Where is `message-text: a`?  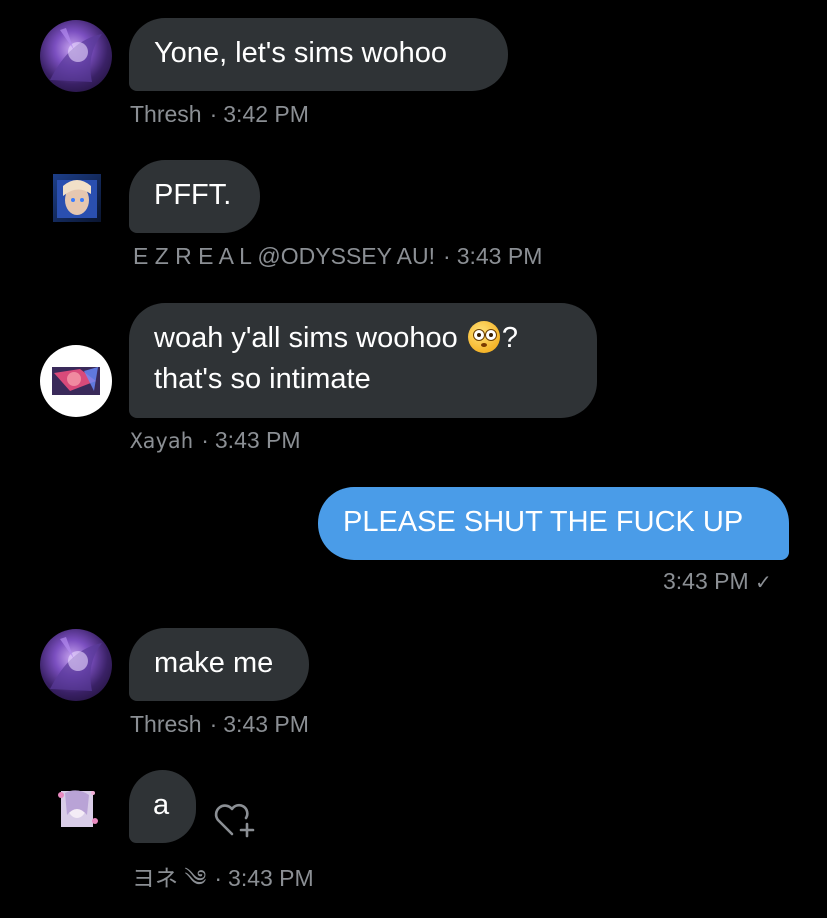
message-text: a is located at coordinates (161, 805).